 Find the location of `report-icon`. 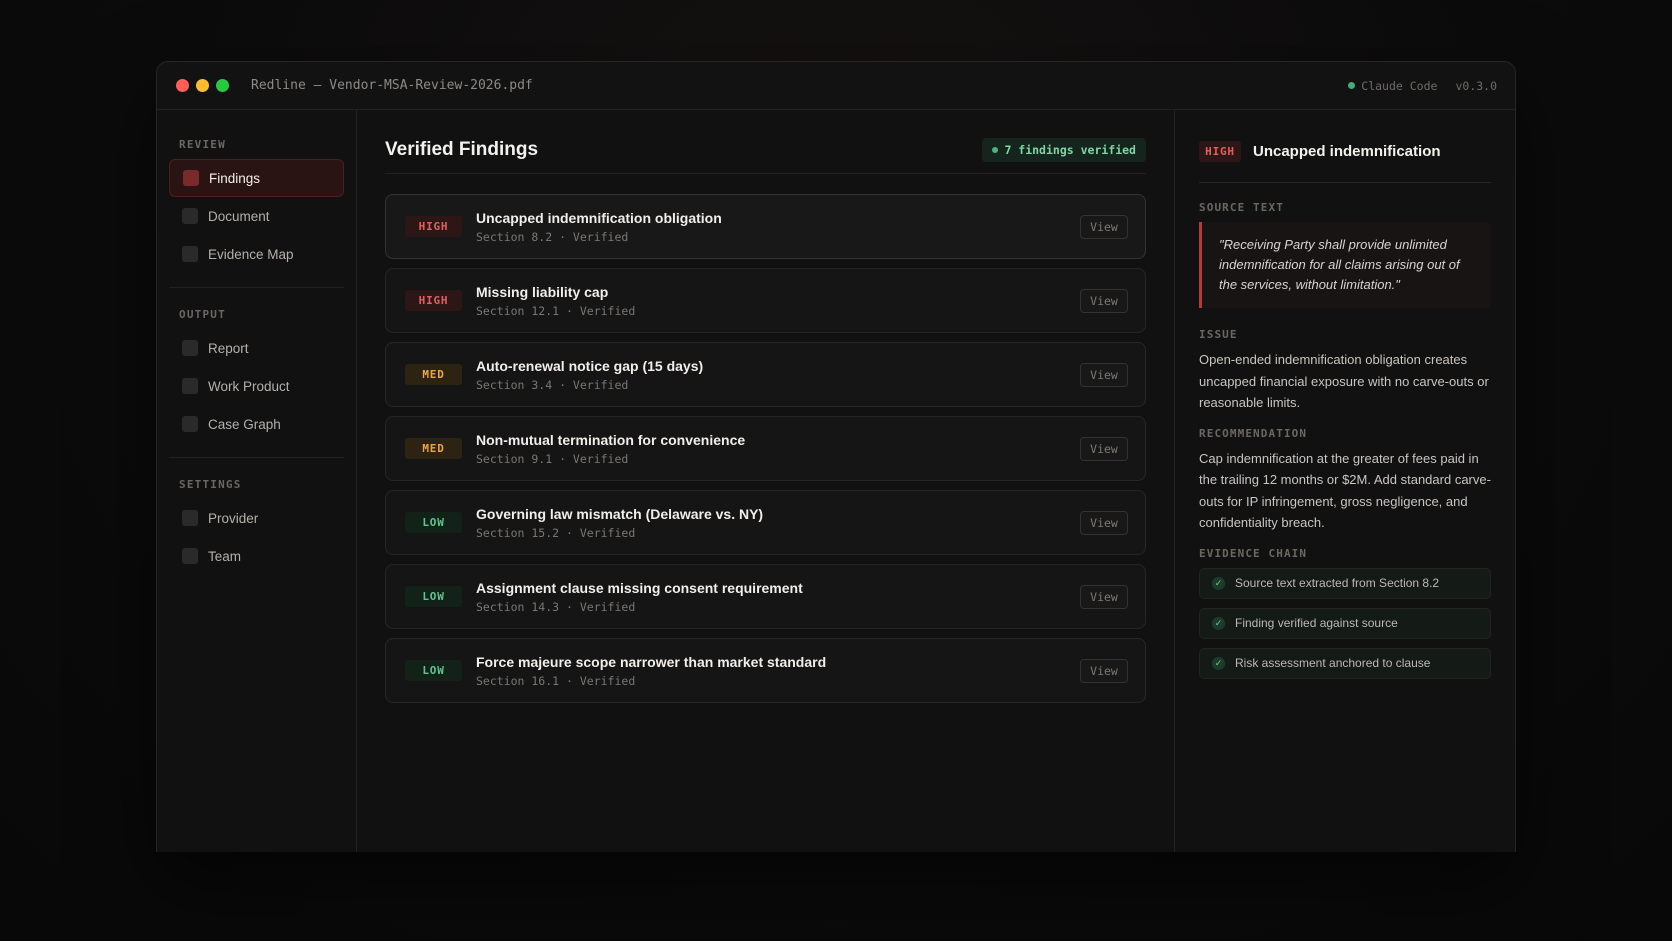

report-icon is located at coordinates (190, 348).